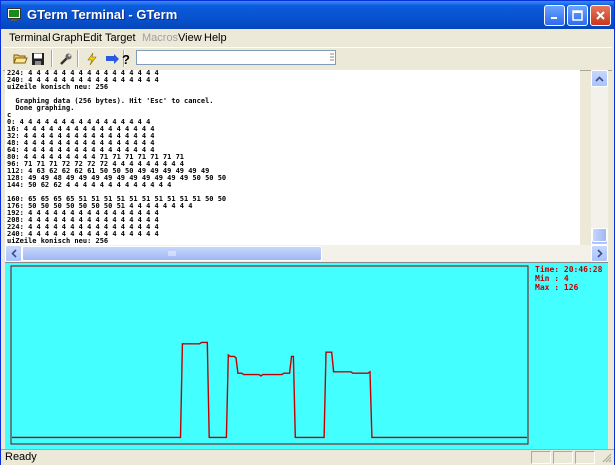 The height and width of the screenshot is (465, 615). I want to click on status-bar: Ready, so click(307, 457).